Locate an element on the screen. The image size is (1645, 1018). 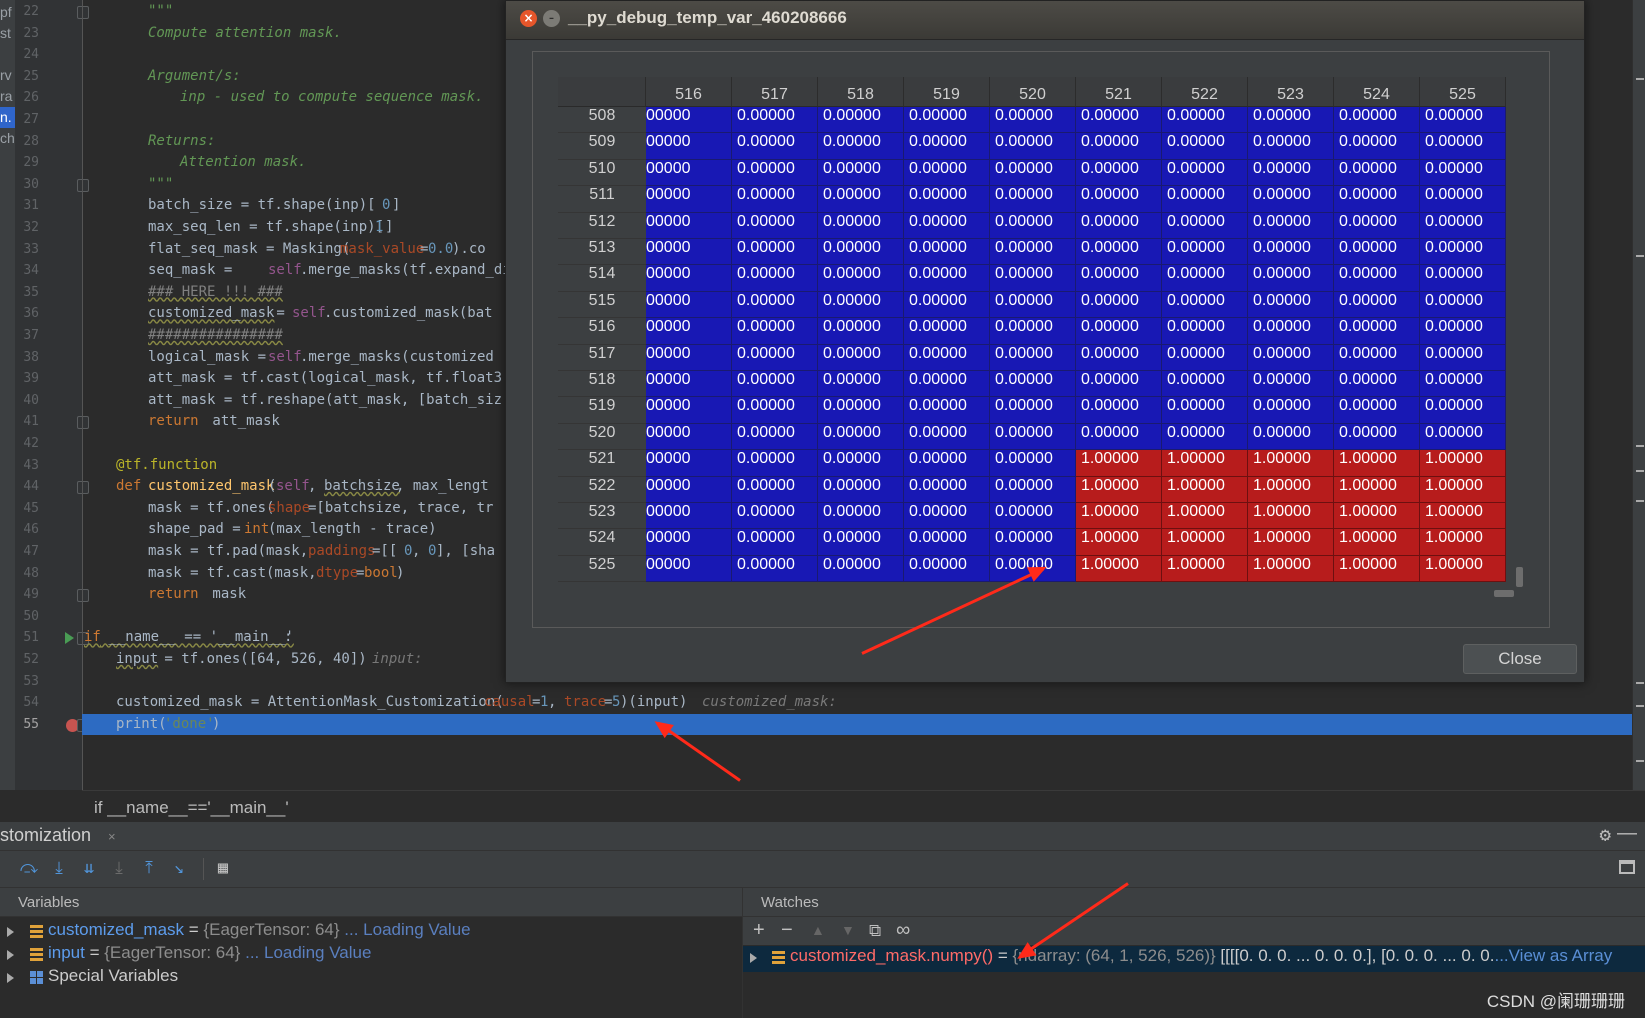
step-into-my-code-icon: ⇊ is located at coordinates (89, 868).